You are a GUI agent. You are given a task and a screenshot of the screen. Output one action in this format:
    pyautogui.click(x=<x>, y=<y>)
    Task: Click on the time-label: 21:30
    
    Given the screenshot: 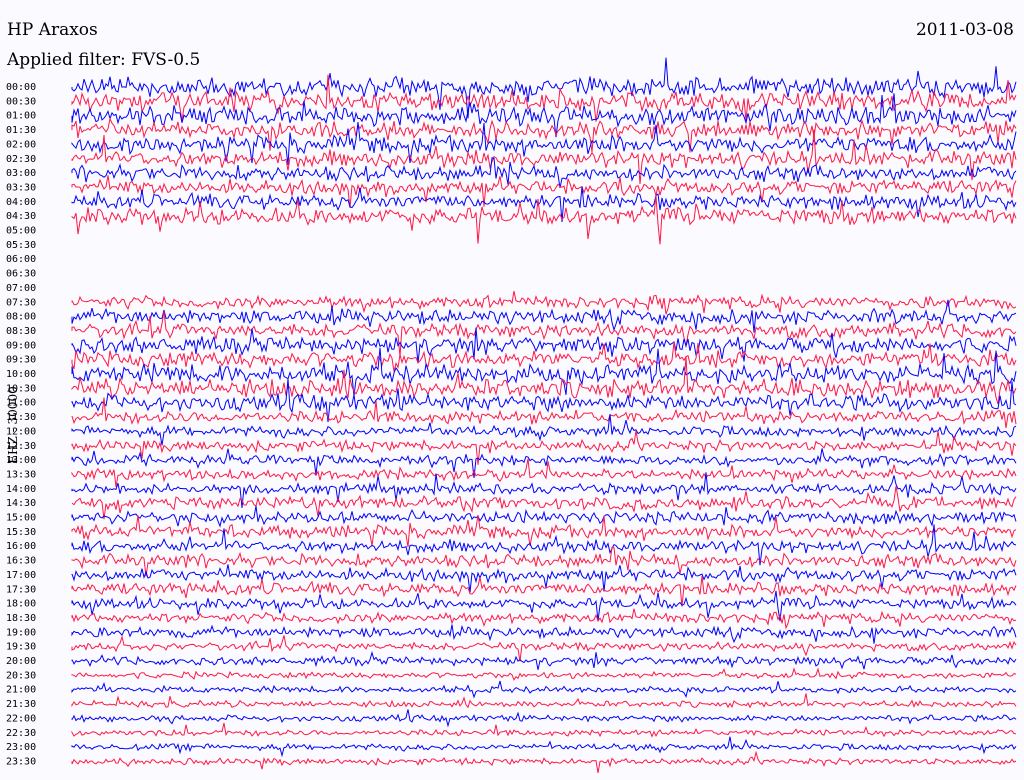 What is the action you would take?
    pyautogui.click(x=21, y=704)
    